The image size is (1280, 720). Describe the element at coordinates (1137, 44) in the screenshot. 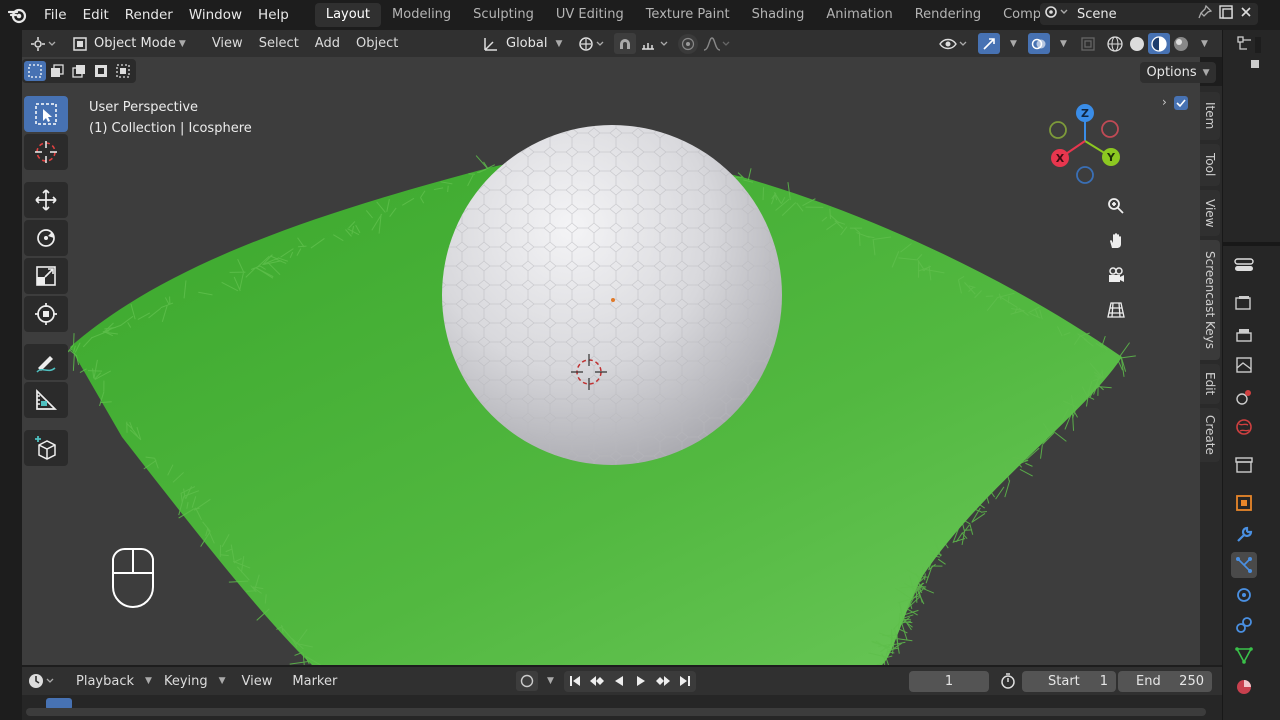

I see `solid-shading-icon` at that location.